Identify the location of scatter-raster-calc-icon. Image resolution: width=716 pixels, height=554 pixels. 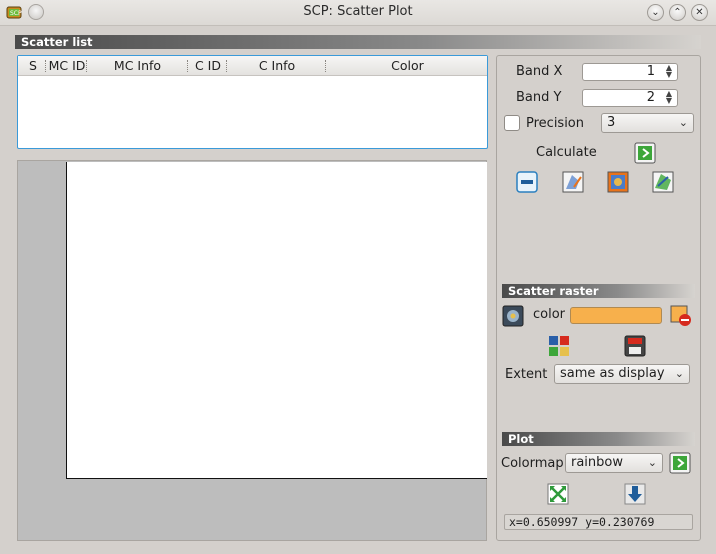
(559, 346).